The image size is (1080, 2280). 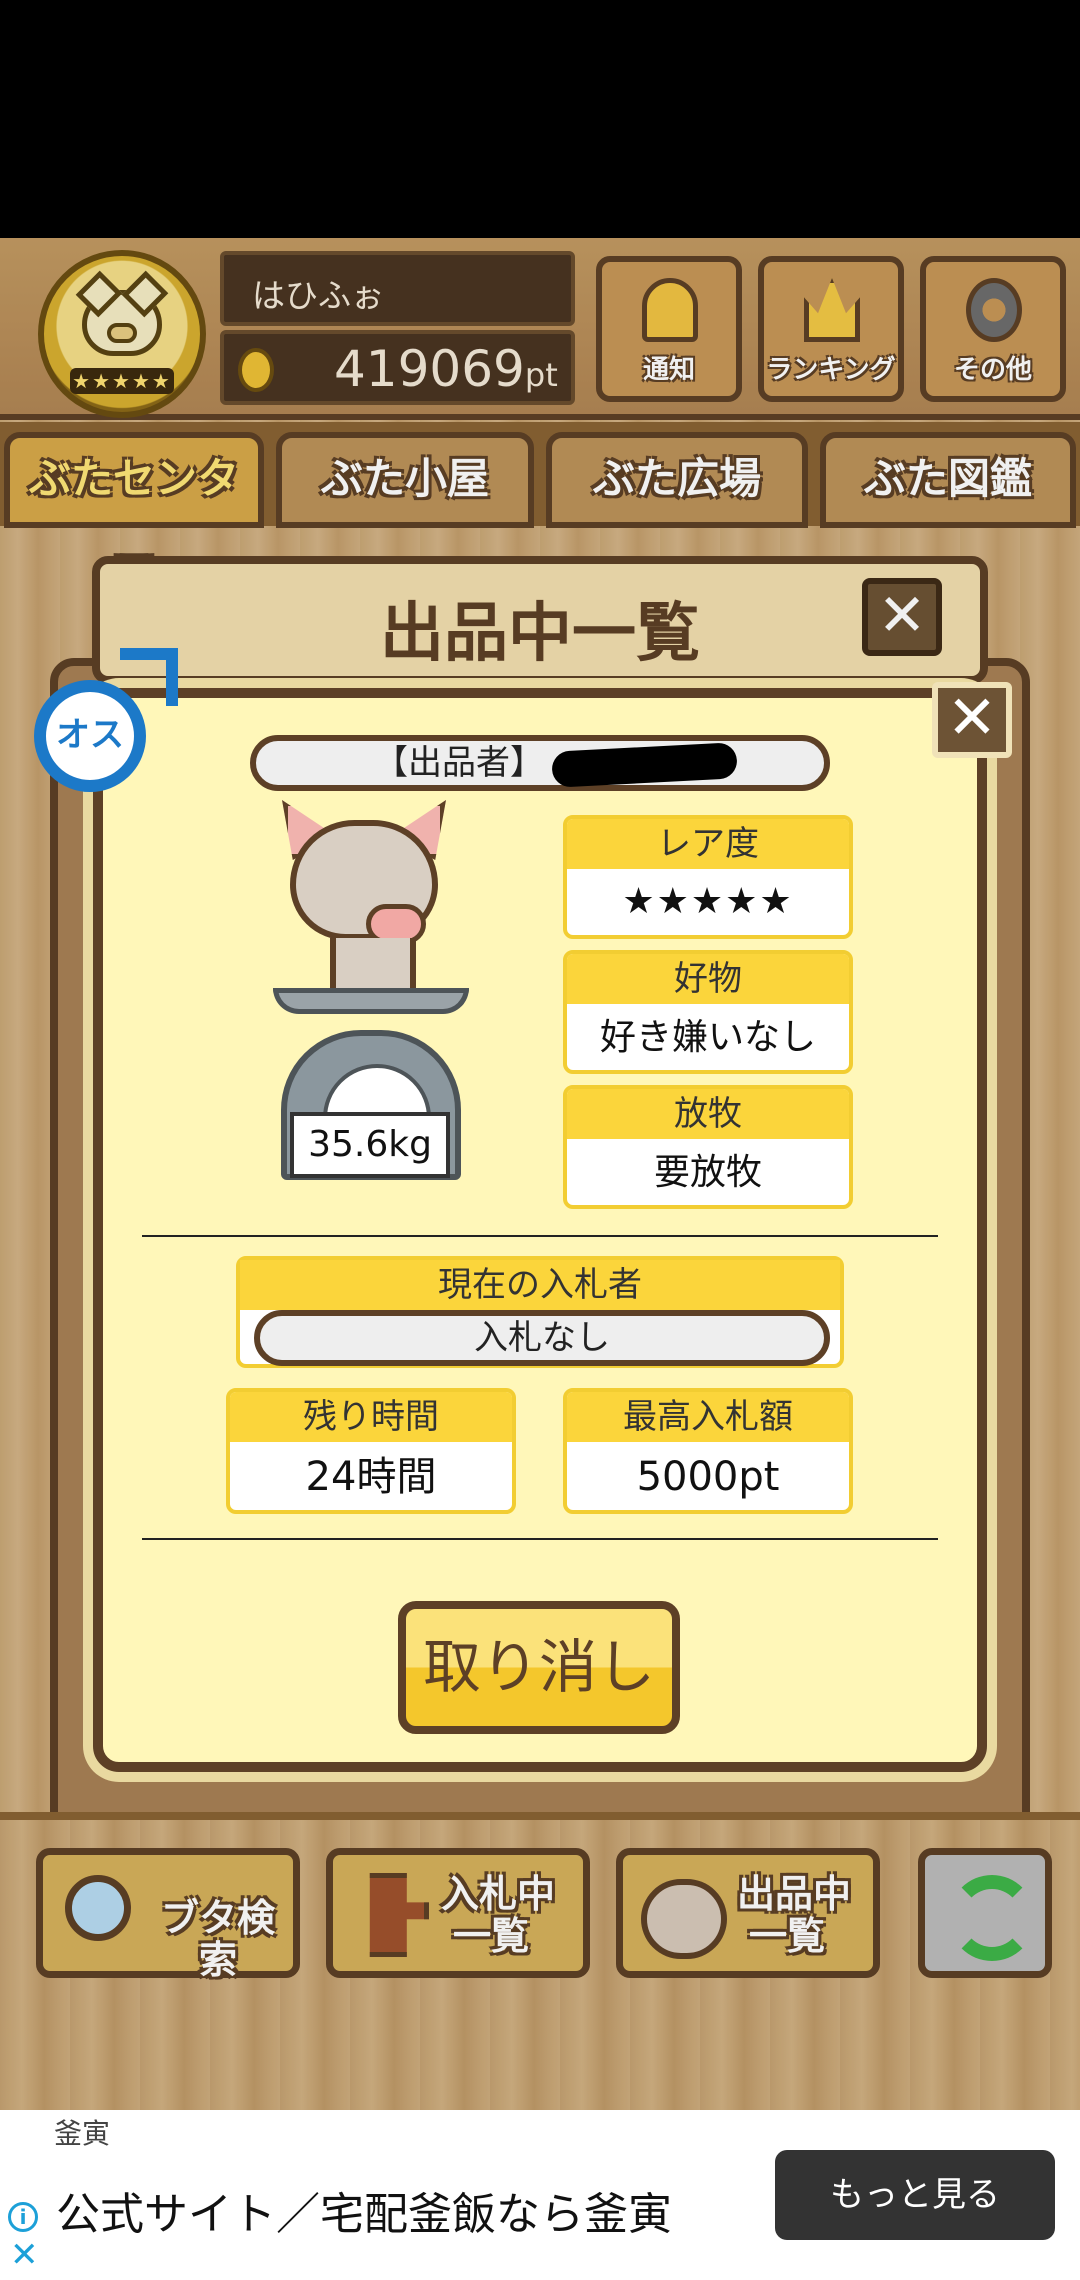 What do you see at coordinates (540, 1539) in the screenshot?
I see `divider-bottom` at bounding box center [540, 1539].